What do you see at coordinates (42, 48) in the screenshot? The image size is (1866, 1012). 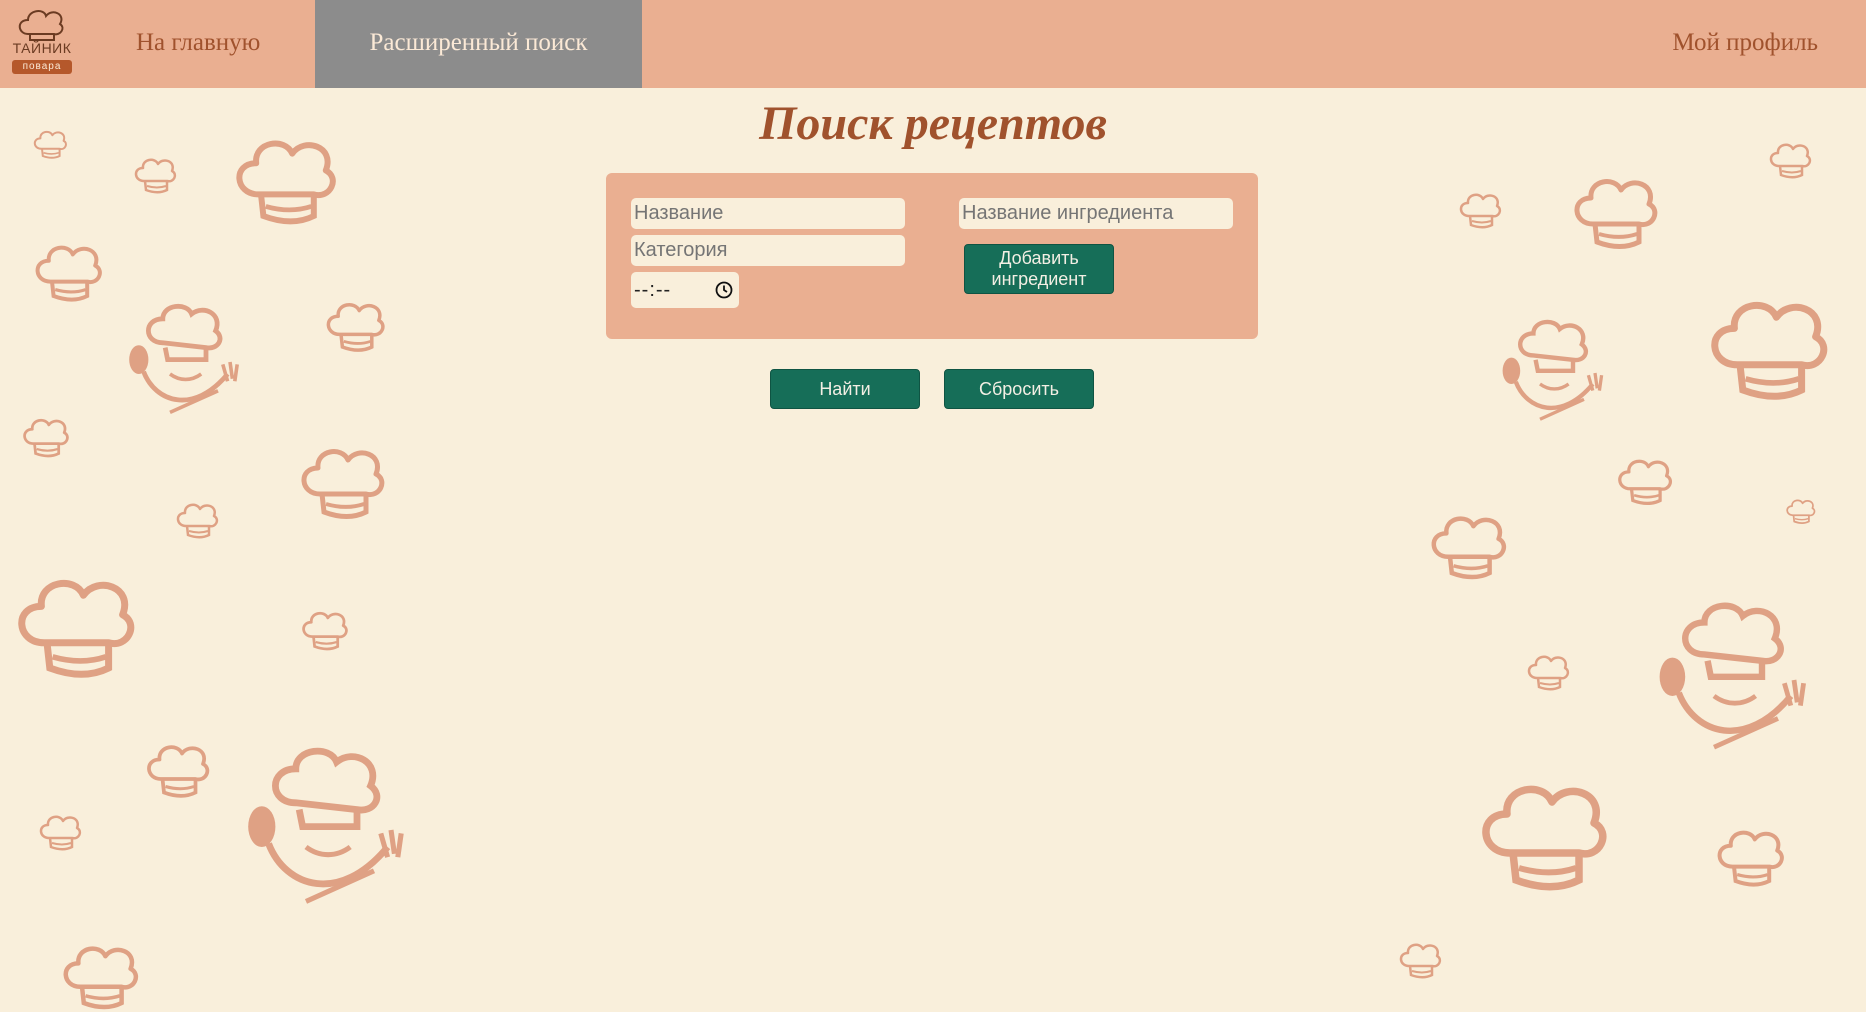 I see `logo-text: ТАЙНИК` at bounding box center [42, 48].